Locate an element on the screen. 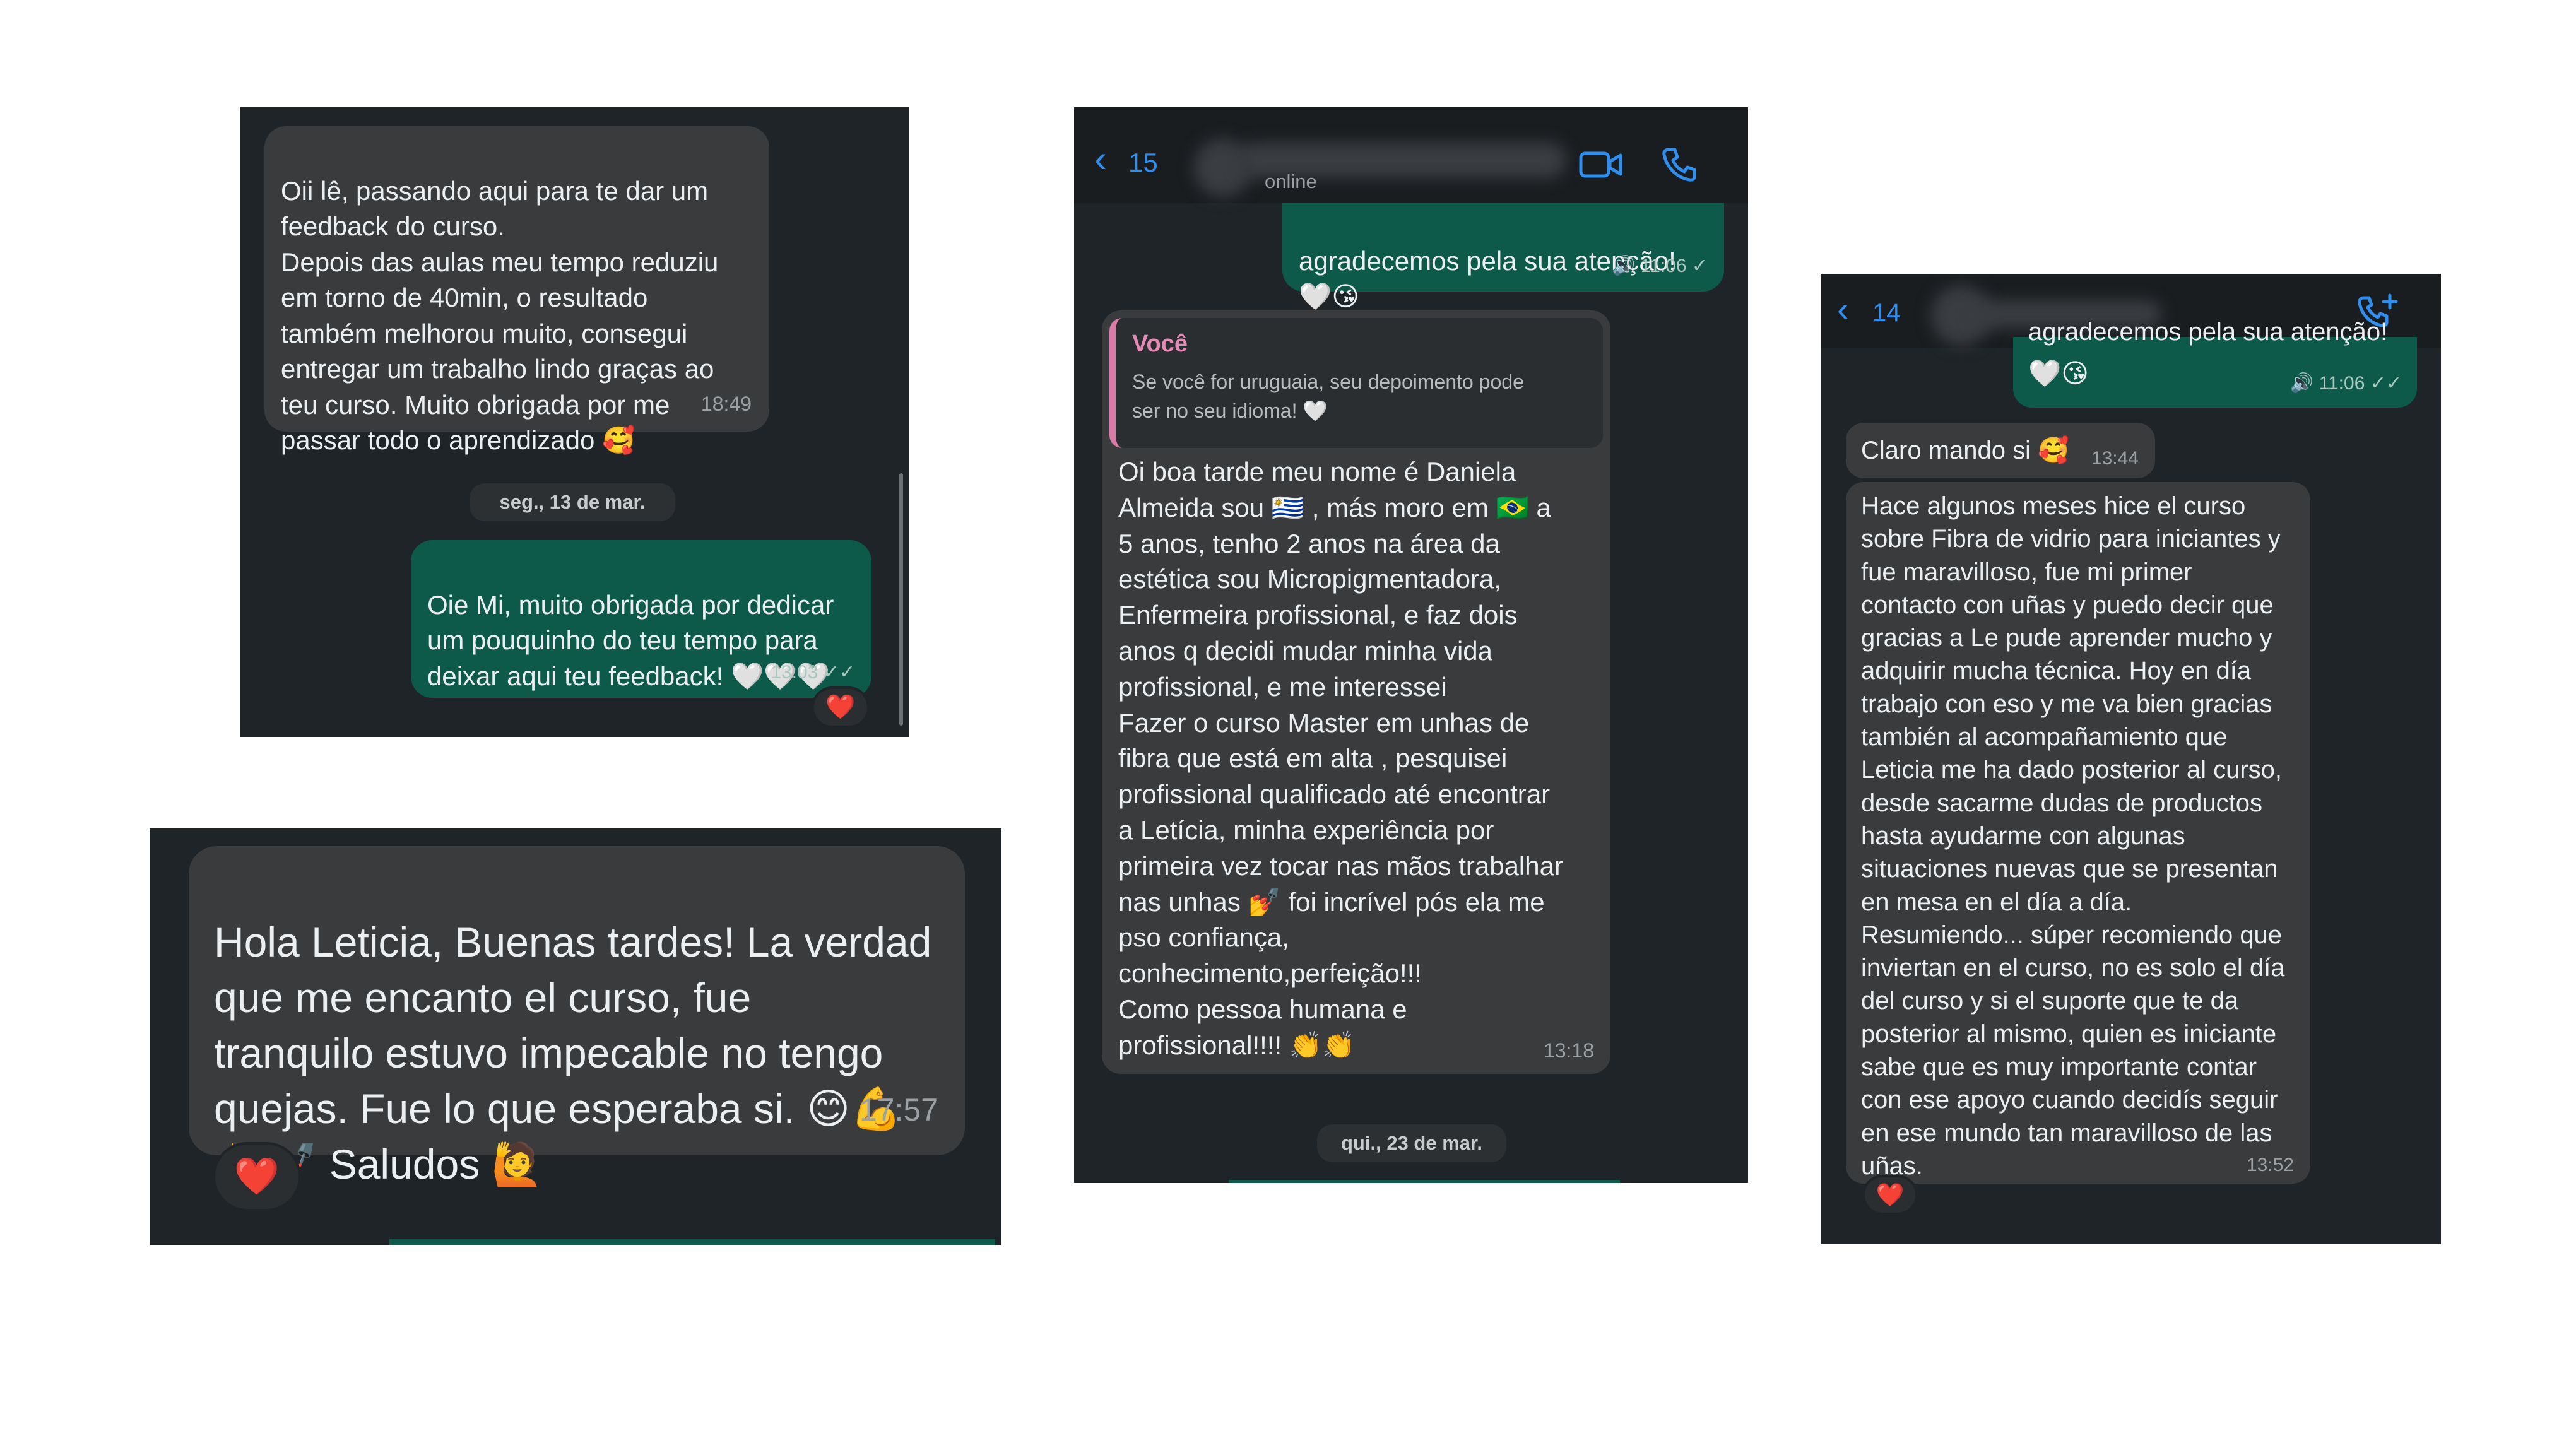 The height and width of the screenshot is (1431, 2576). message-time: 13:44 is located at coordinates (2115, 458).